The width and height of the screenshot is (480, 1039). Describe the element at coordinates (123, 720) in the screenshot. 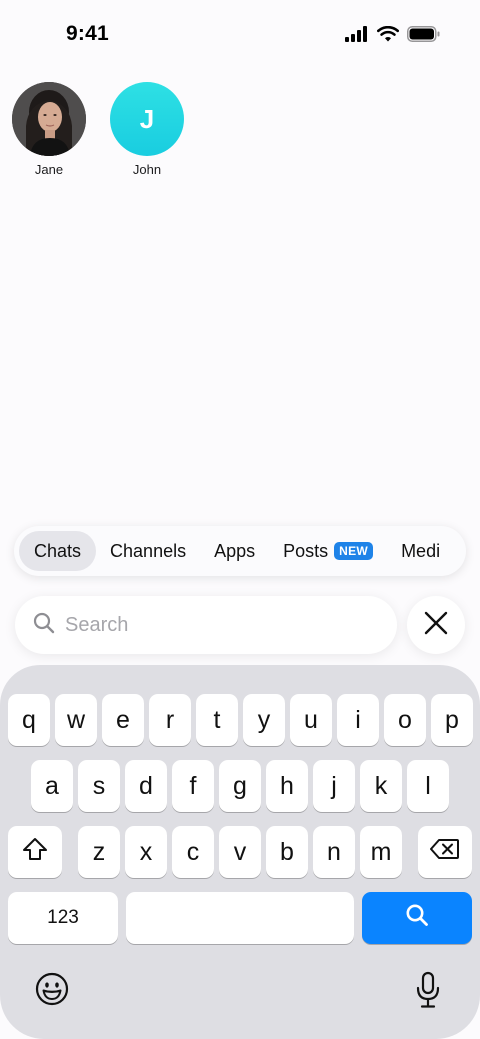

I see `key-e: e` at that location.